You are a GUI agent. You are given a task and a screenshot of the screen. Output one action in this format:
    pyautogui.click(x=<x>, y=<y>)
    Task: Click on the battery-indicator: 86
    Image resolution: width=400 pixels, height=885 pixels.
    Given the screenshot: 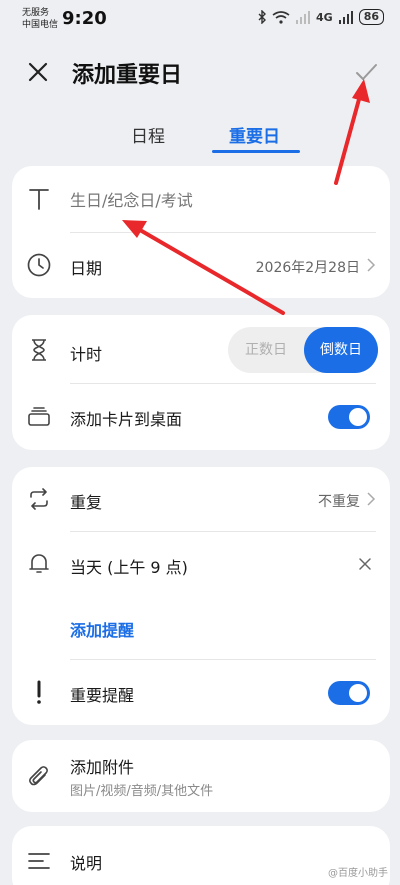 What is the action you would take?
    pyautogui.click(x=371, y=17)
    